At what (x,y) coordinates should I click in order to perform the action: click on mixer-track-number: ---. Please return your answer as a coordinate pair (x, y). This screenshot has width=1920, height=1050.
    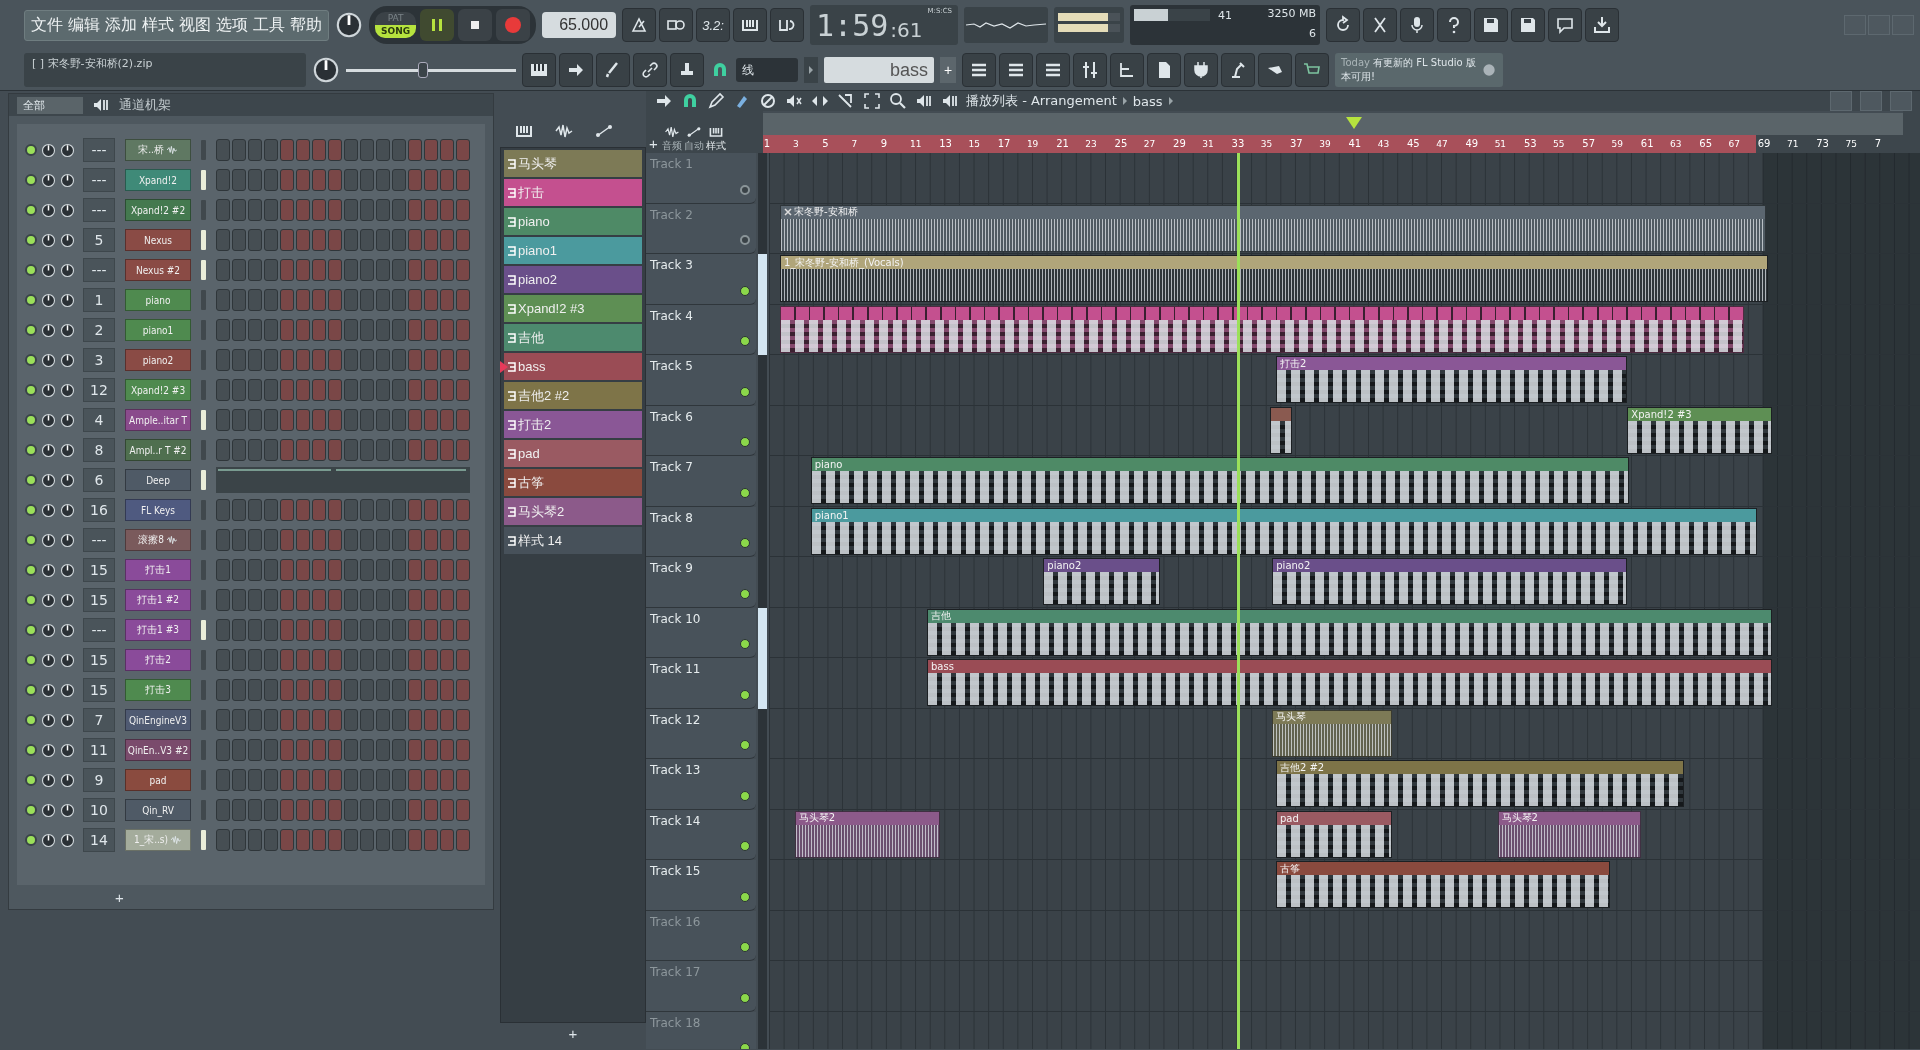
    Looking at the image, I should click on (99, 270).